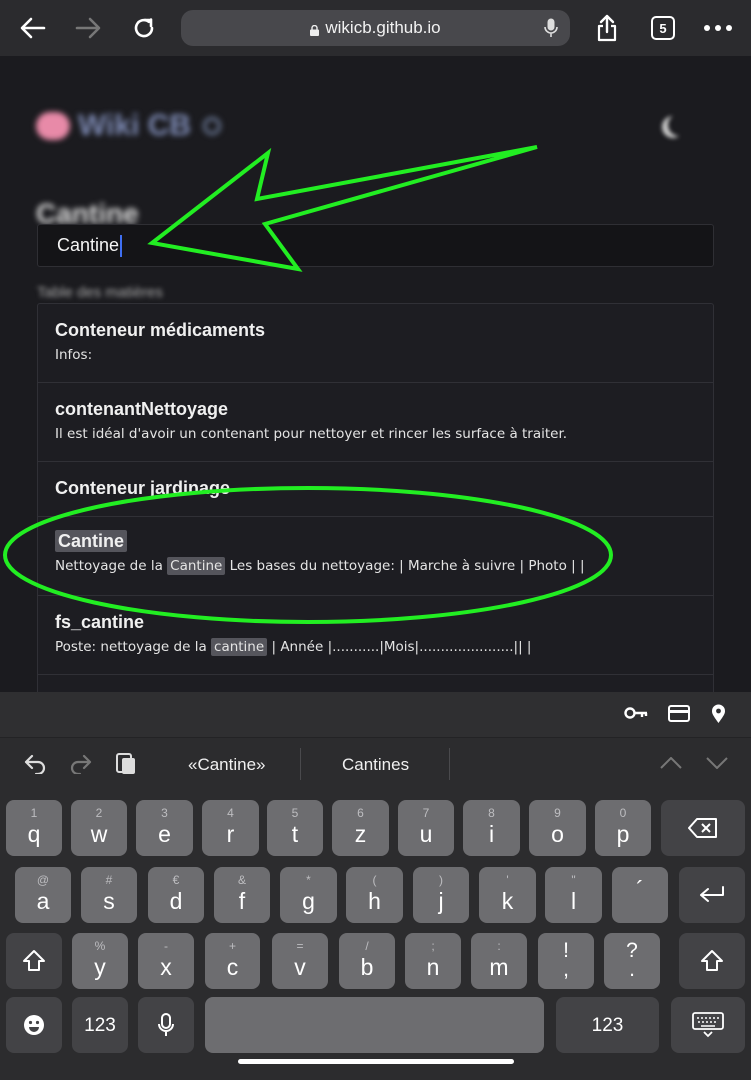  Describe the element at coordinates (295, 828) in the screenshot. I see `key-t: 5t` at that location.